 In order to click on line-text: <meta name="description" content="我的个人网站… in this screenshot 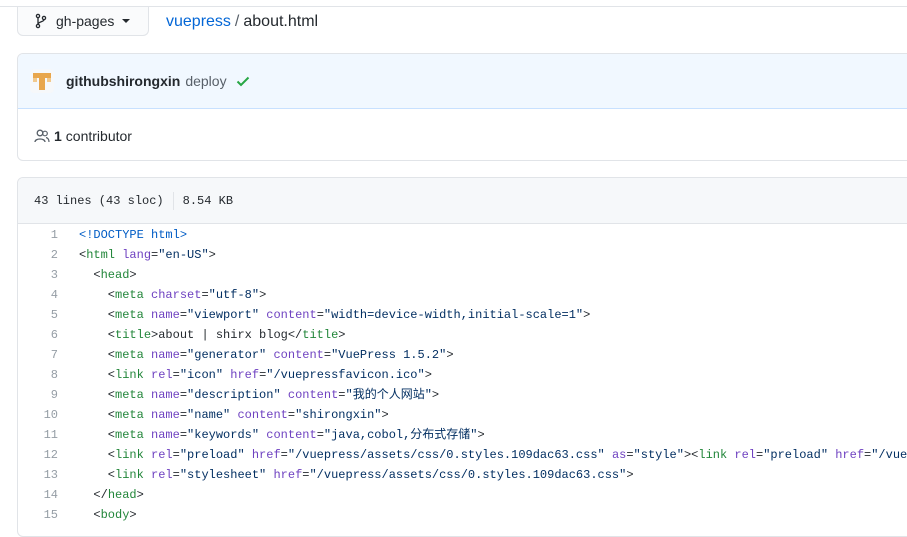, I will do `click(259, 395)`.